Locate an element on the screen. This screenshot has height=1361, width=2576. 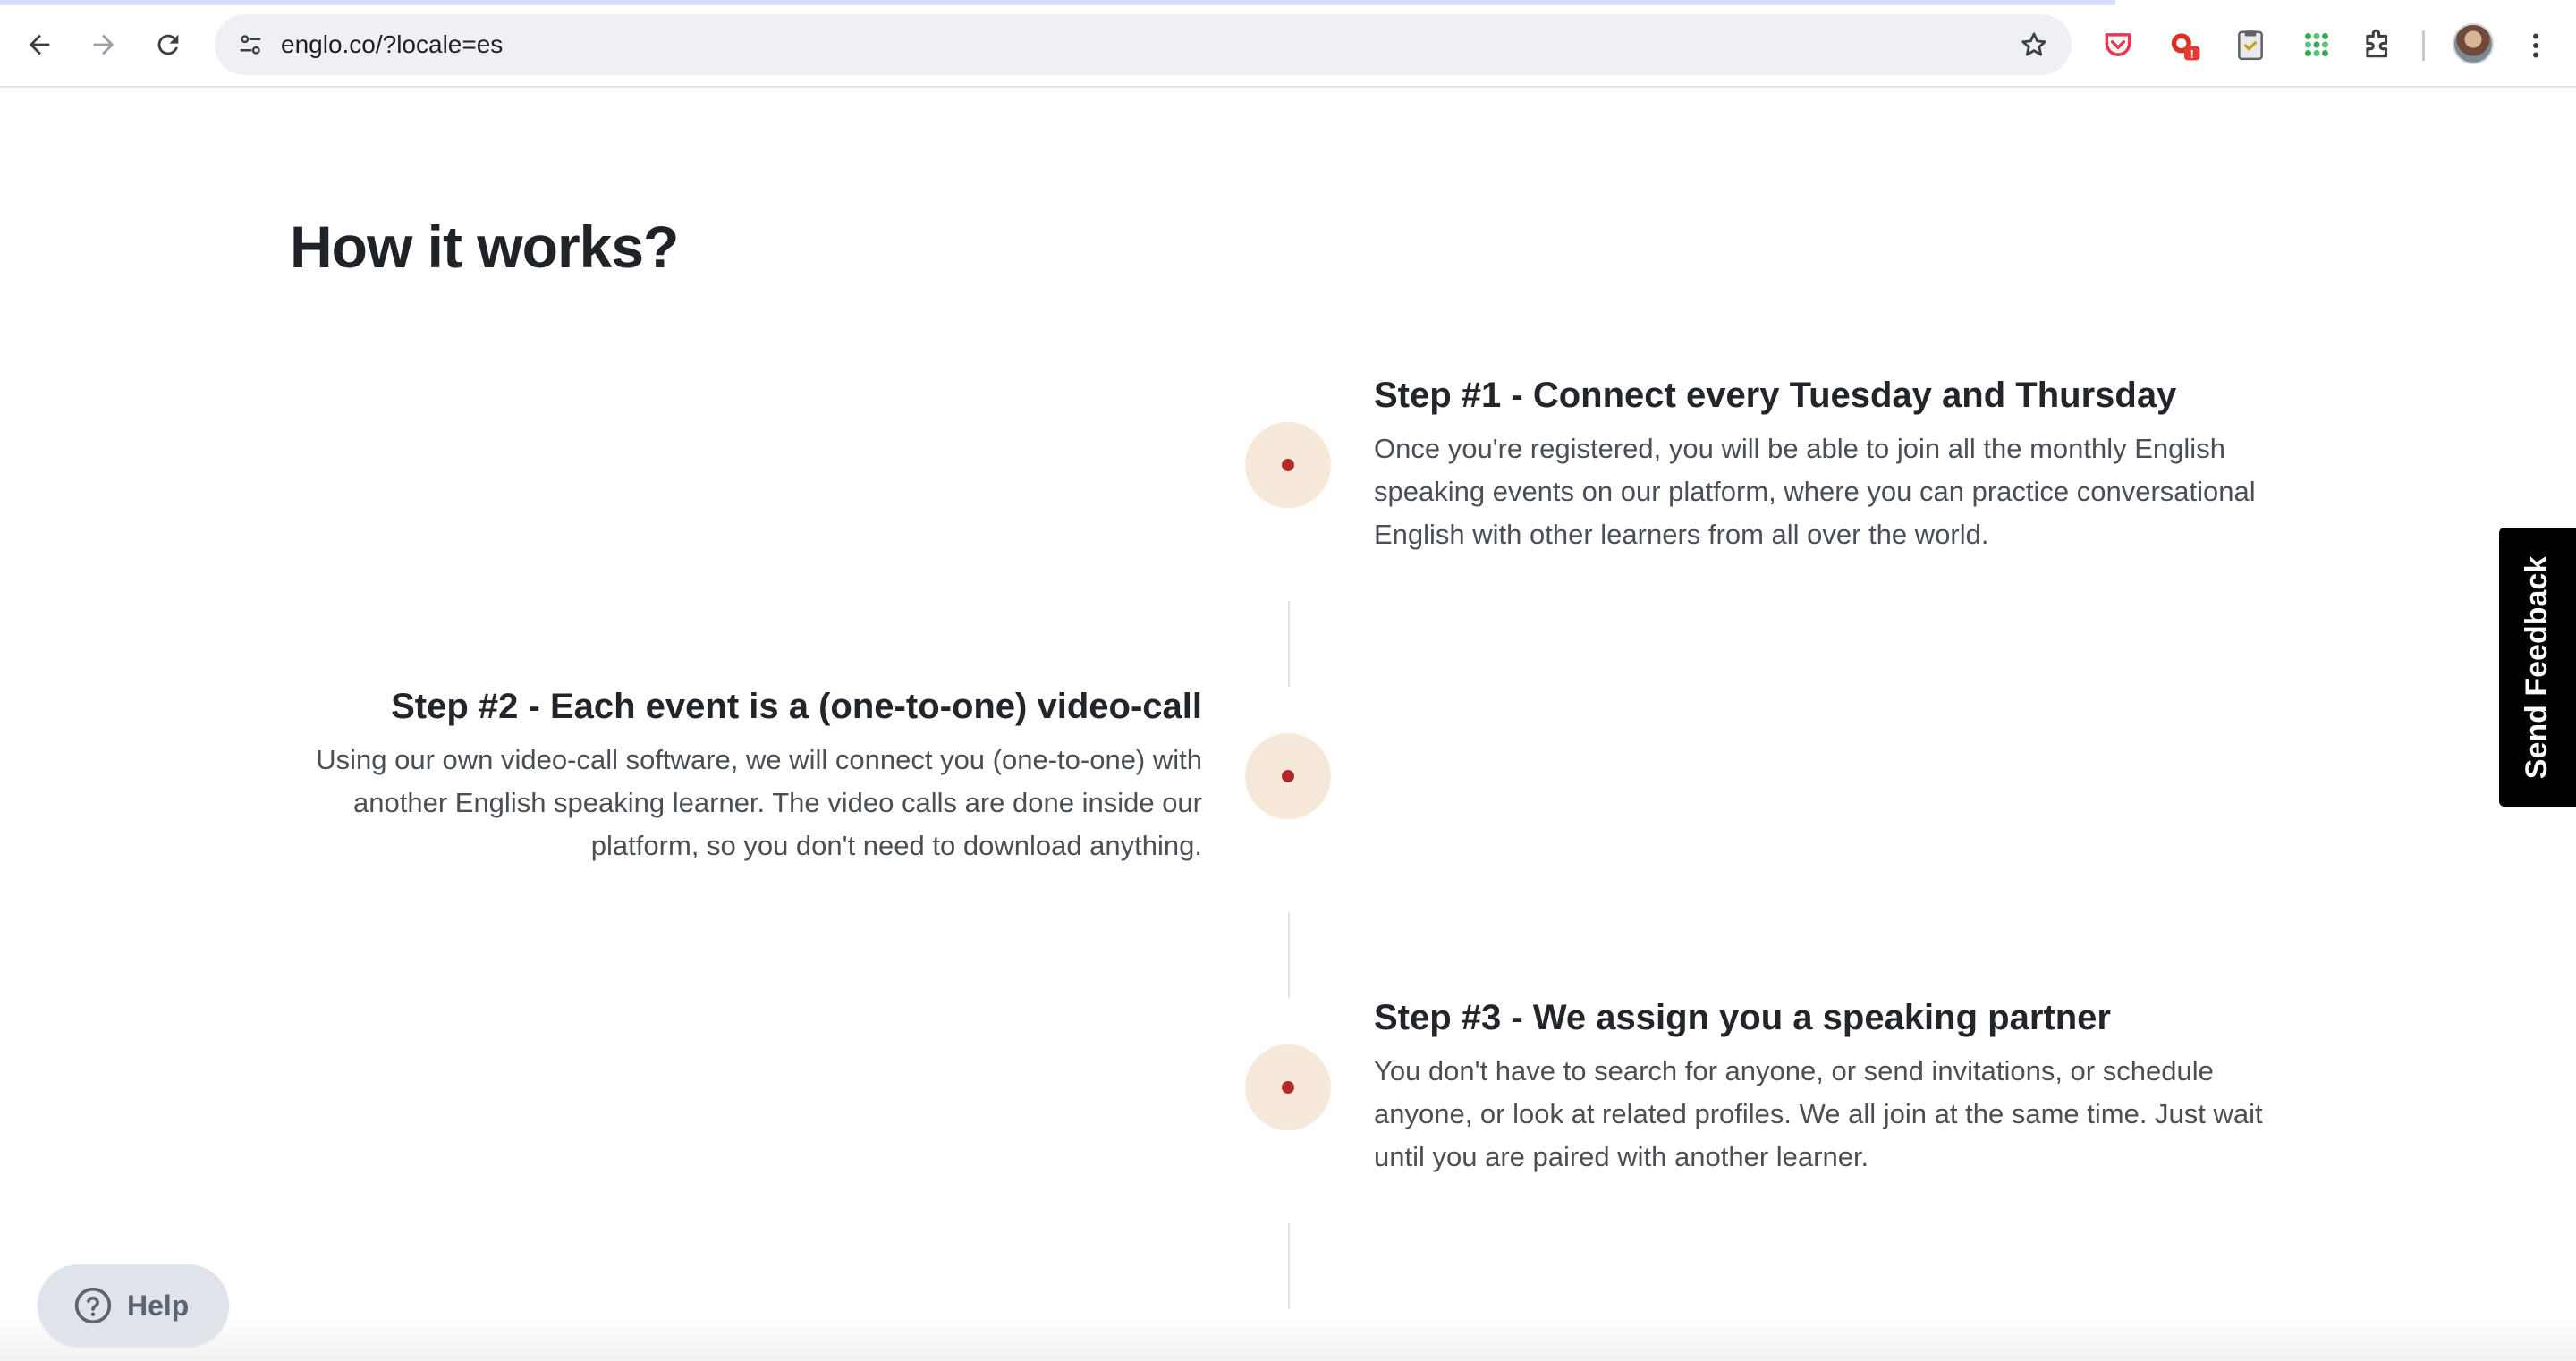
send-feedback-label: Send Feedback is located at coordinates (2537, 667).